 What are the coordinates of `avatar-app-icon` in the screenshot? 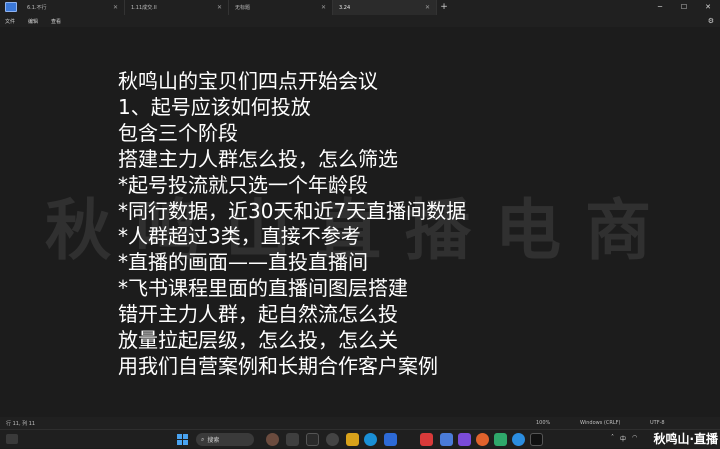 It's located at (272, 439).